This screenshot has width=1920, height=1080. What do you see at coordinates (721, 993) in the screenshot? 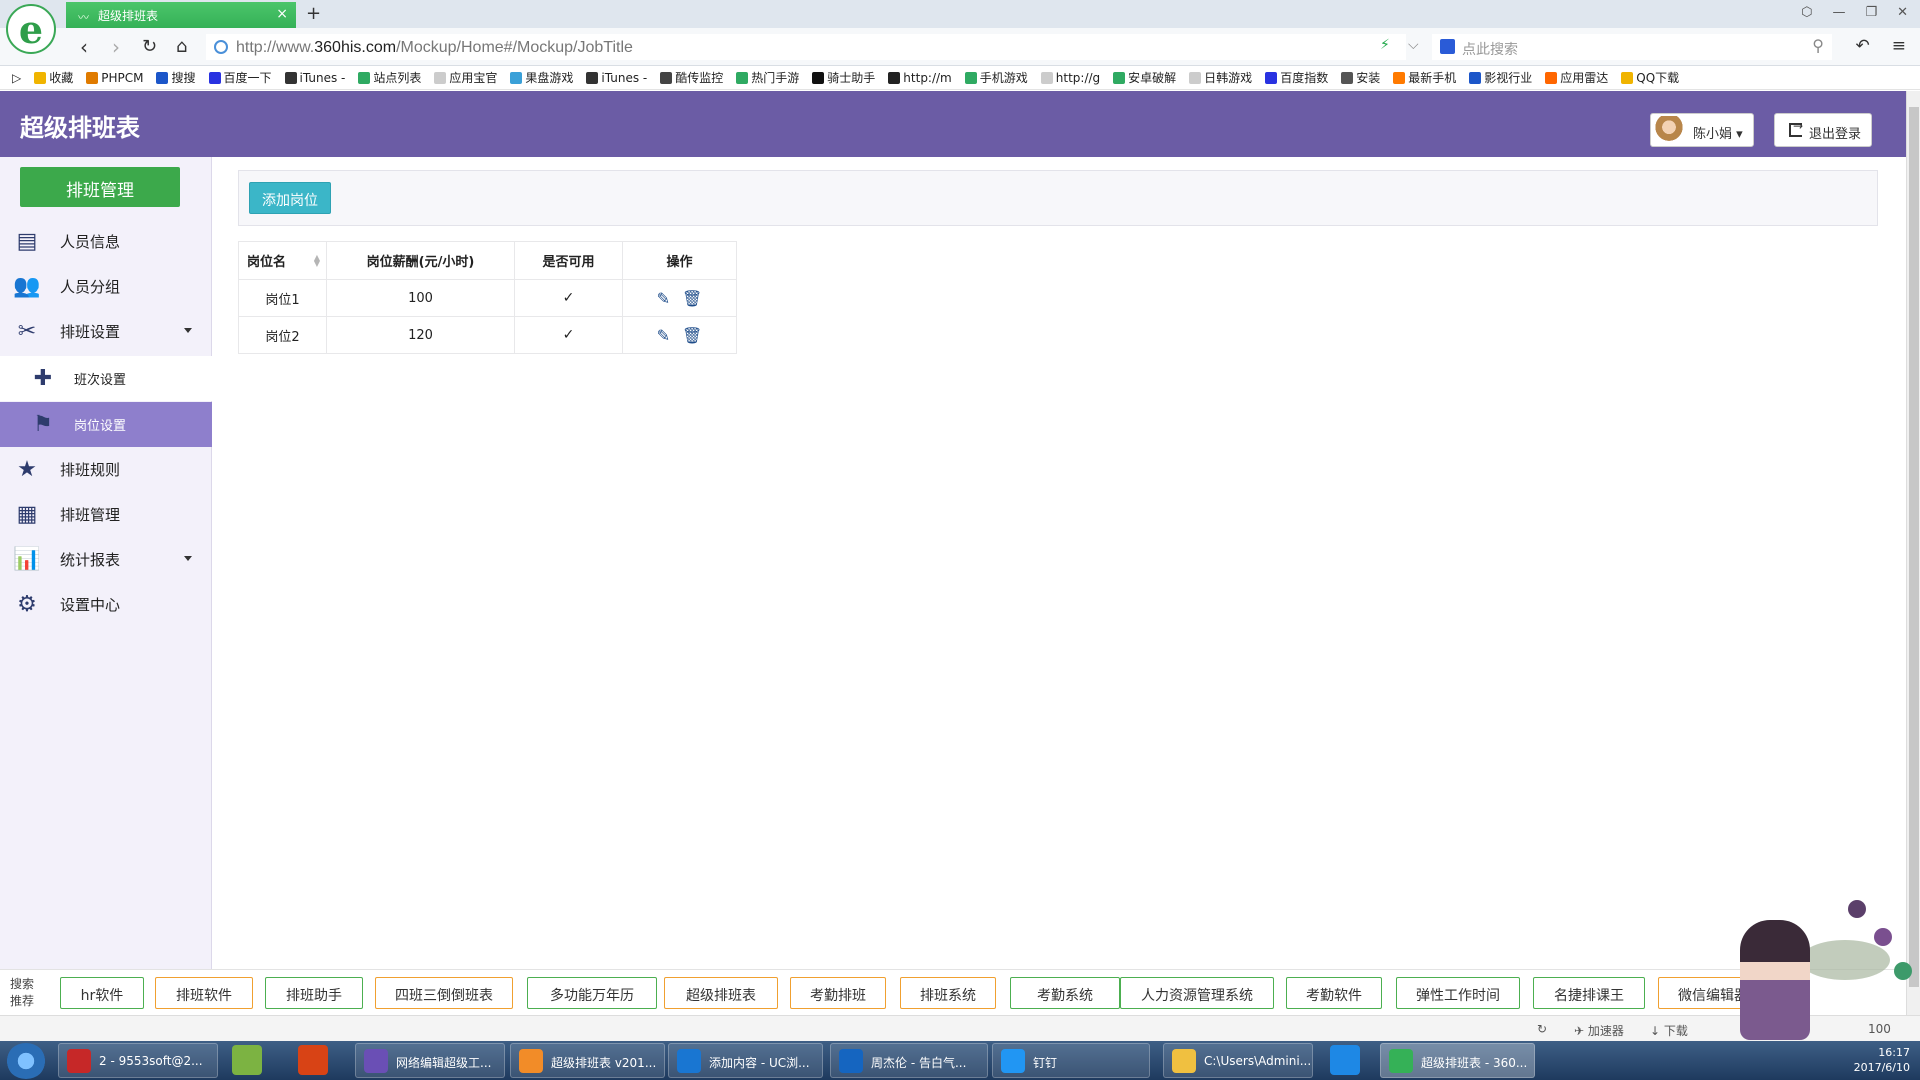
I see `recommend-tag: 超级排班表` at bounding box center [721, 993].